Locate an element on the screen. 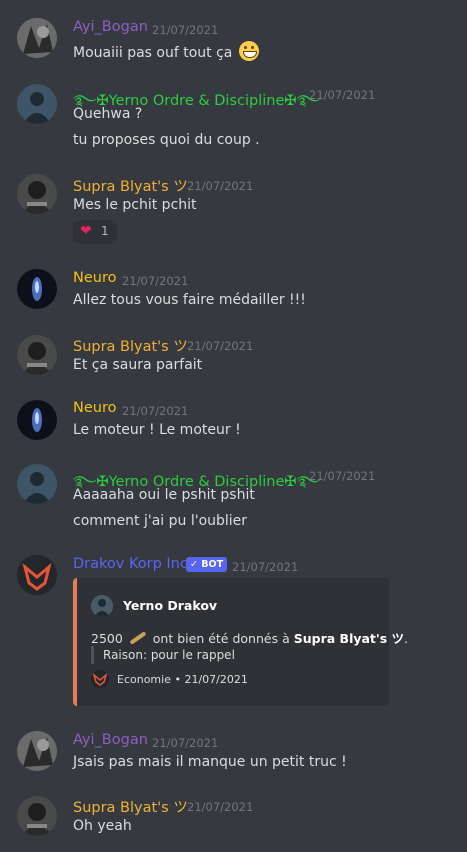 The width and height of the screenshot is (467, 852). embed-desc-end: . is located at coordinates (406, 638).